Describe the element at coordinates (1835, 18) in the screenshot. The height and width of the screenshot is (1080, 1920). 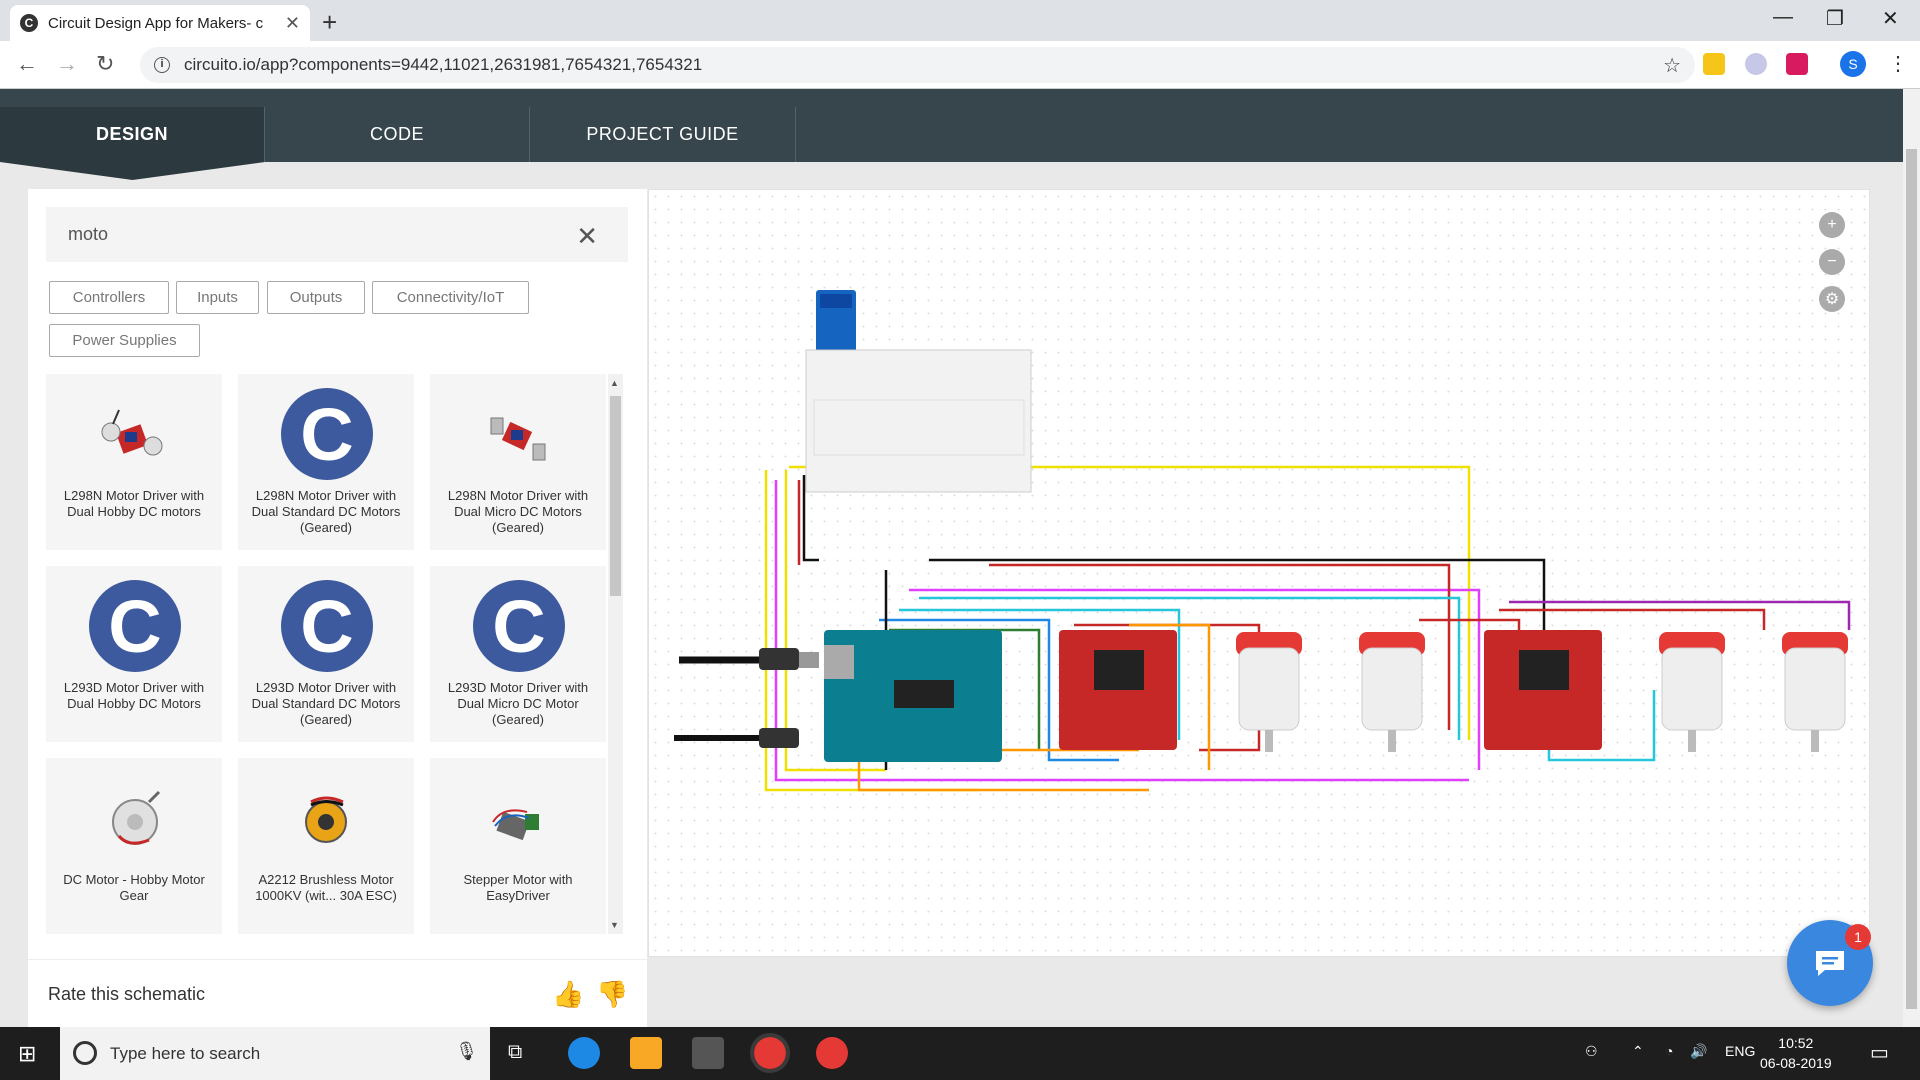
I see `maximize-icon: ❐` at that location.